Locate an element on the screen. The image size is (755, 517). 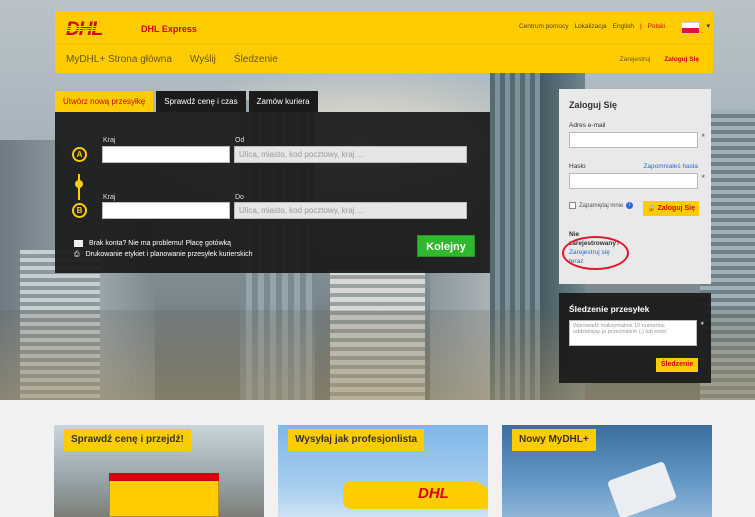
tracking-title: Śledzenie przesyłek is located at coordinates (609, 309).